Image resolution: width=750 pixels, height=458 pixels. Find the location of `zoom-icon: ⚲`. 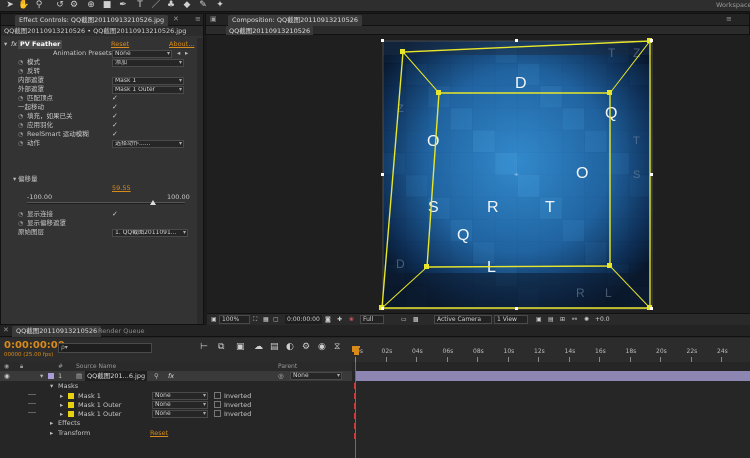

zoom-icon: ⚲ is located at coordinates (39, 5).